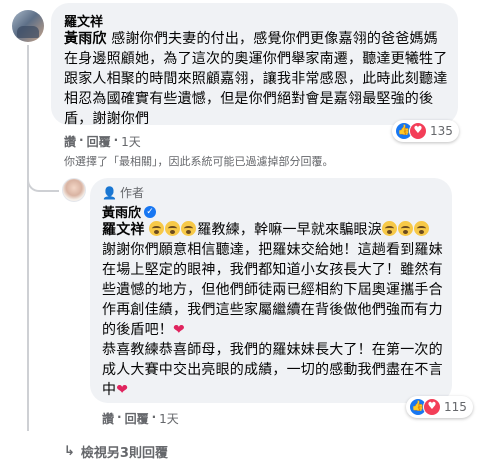  I want to click on reply-author: 黃雨欣 ✓, so click(129, 211).